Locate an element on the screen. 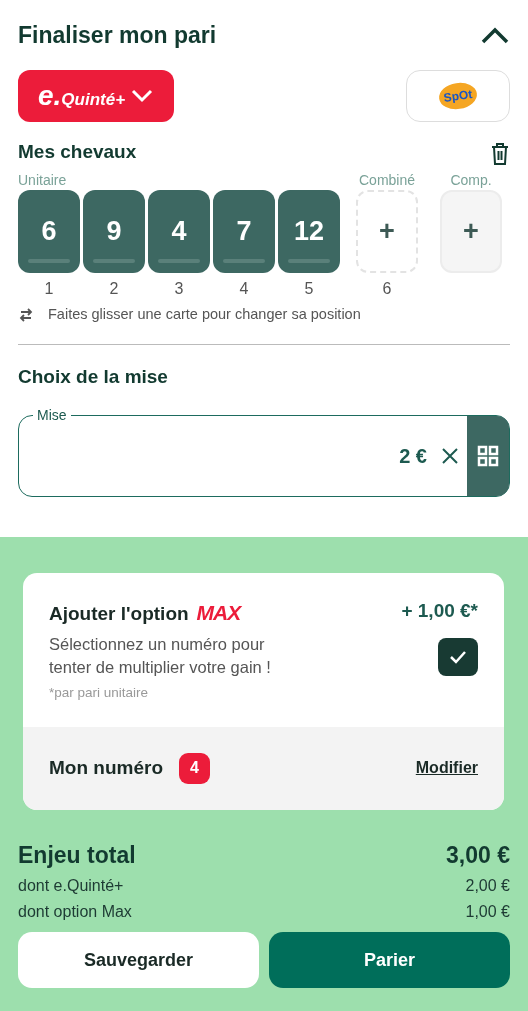 Image resolution: width=528 pixels, height=1011 pixels. collapse-icon is located at coordinates (495, 35).